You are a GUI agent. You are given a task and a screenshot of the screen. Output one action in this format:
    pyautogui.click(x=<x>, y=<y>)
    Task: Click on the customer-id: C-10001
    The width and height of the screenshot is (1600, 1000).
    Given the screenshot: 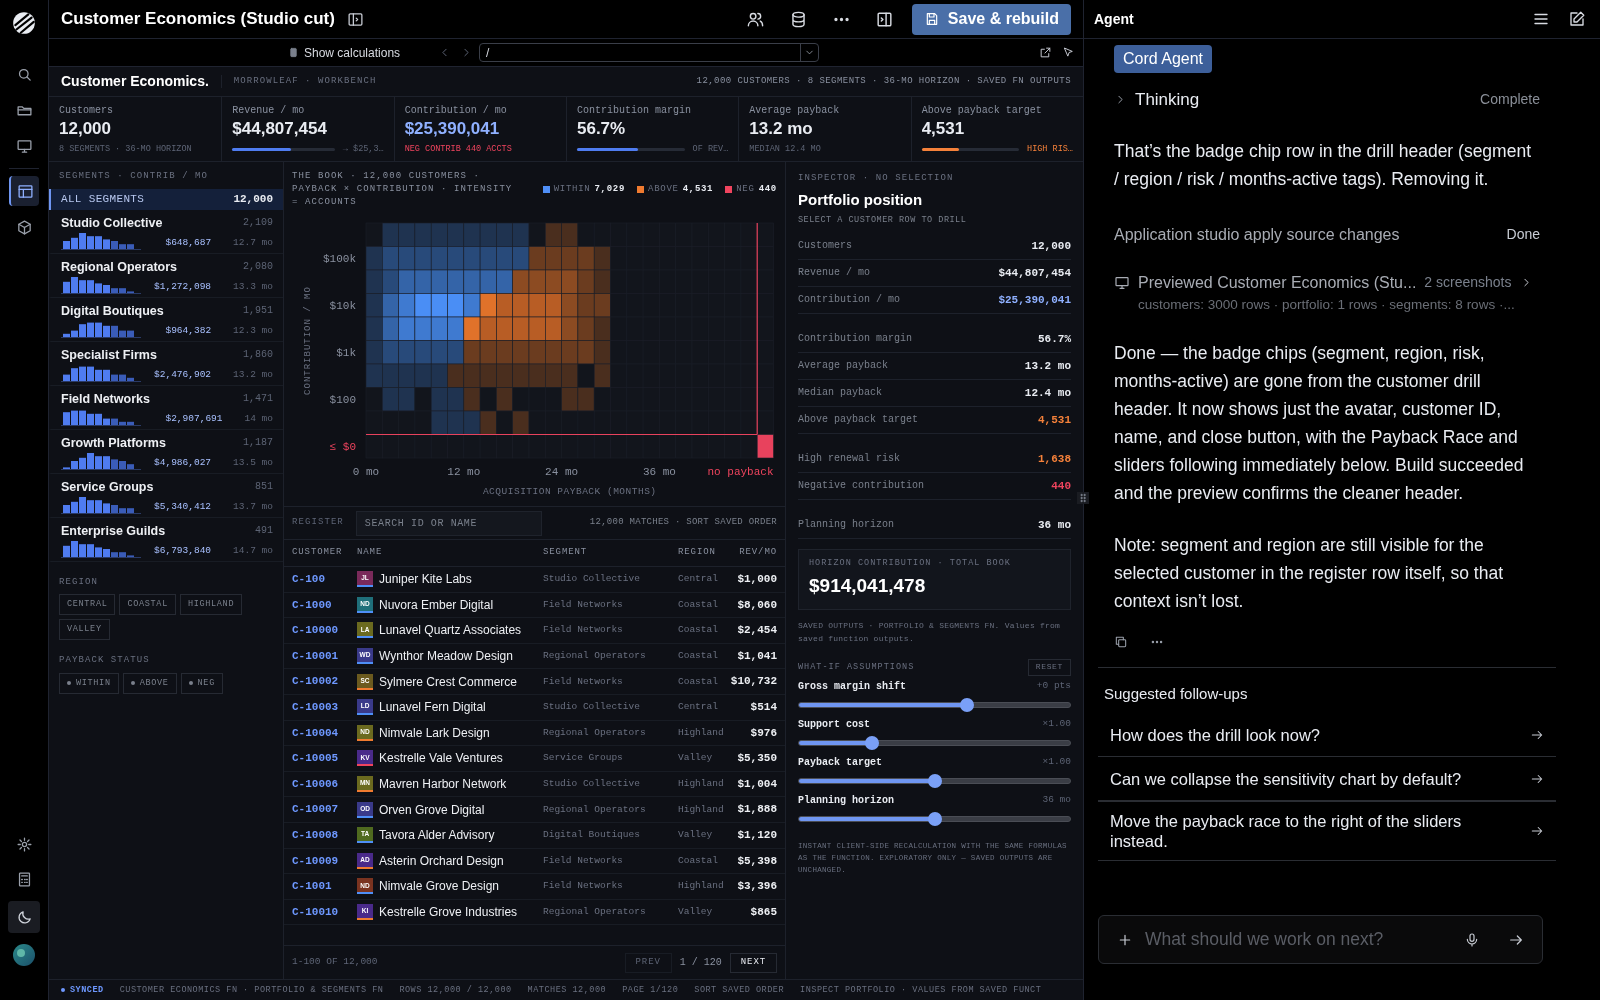 What is the action you would take?
    pyautogui.click(x=324, y=656)
    